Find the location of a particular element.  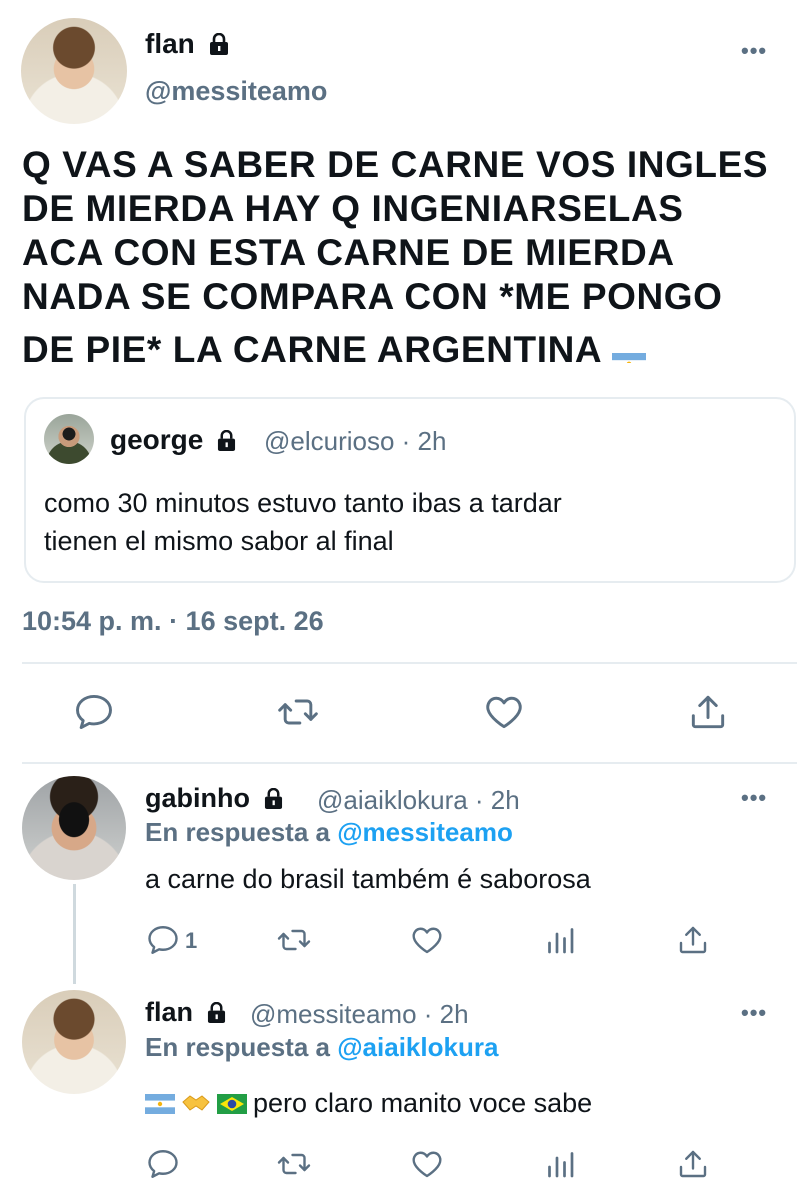

quote-meta: @elcurioso · 2h is located at coordinates (355, 441).